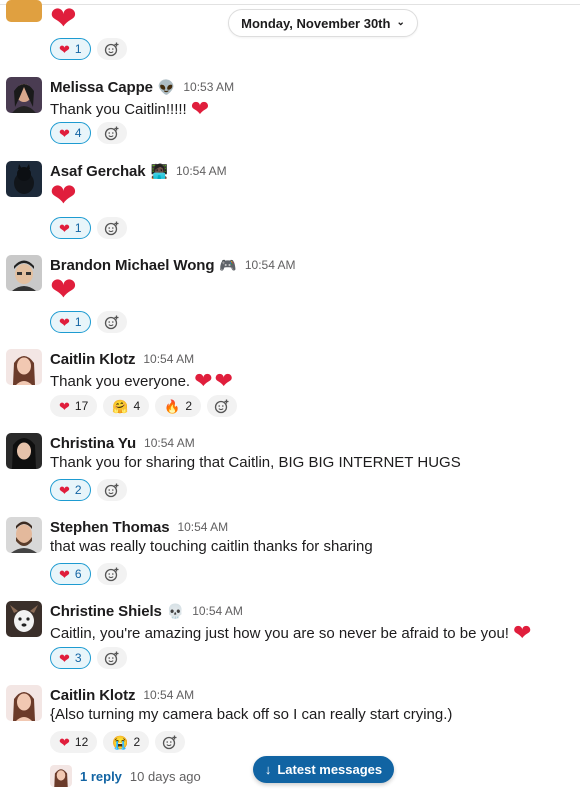 This screenshot has height=792, width=580. What do you see at coordinates (93, 443) in the screenshot?
I see `author-name: Christina Yu` at bounding box center [93, 443].